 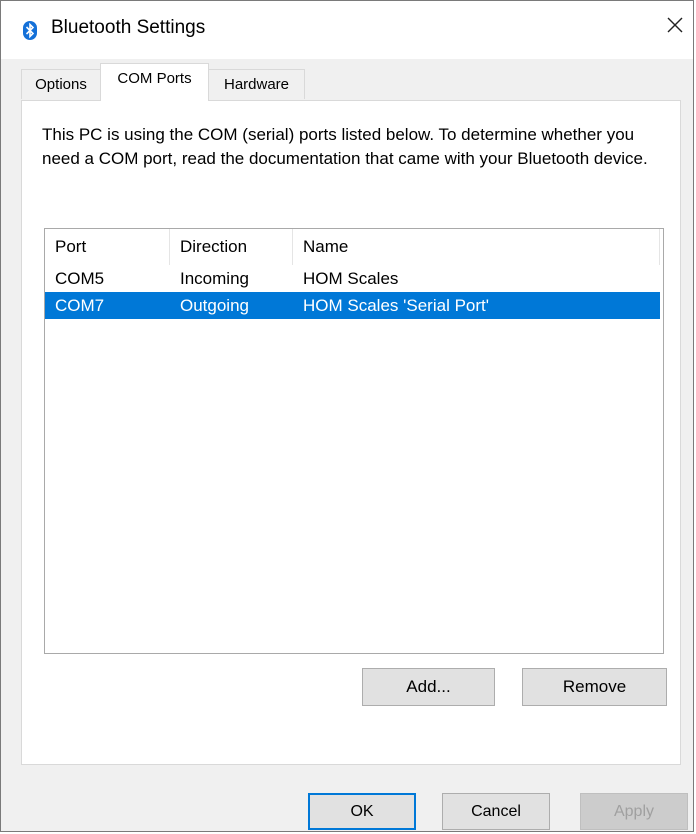 What do you see at coordinates (80, 278) in the screenshot?
I see `port-cell: COM5` at bounding box center [80, 278].